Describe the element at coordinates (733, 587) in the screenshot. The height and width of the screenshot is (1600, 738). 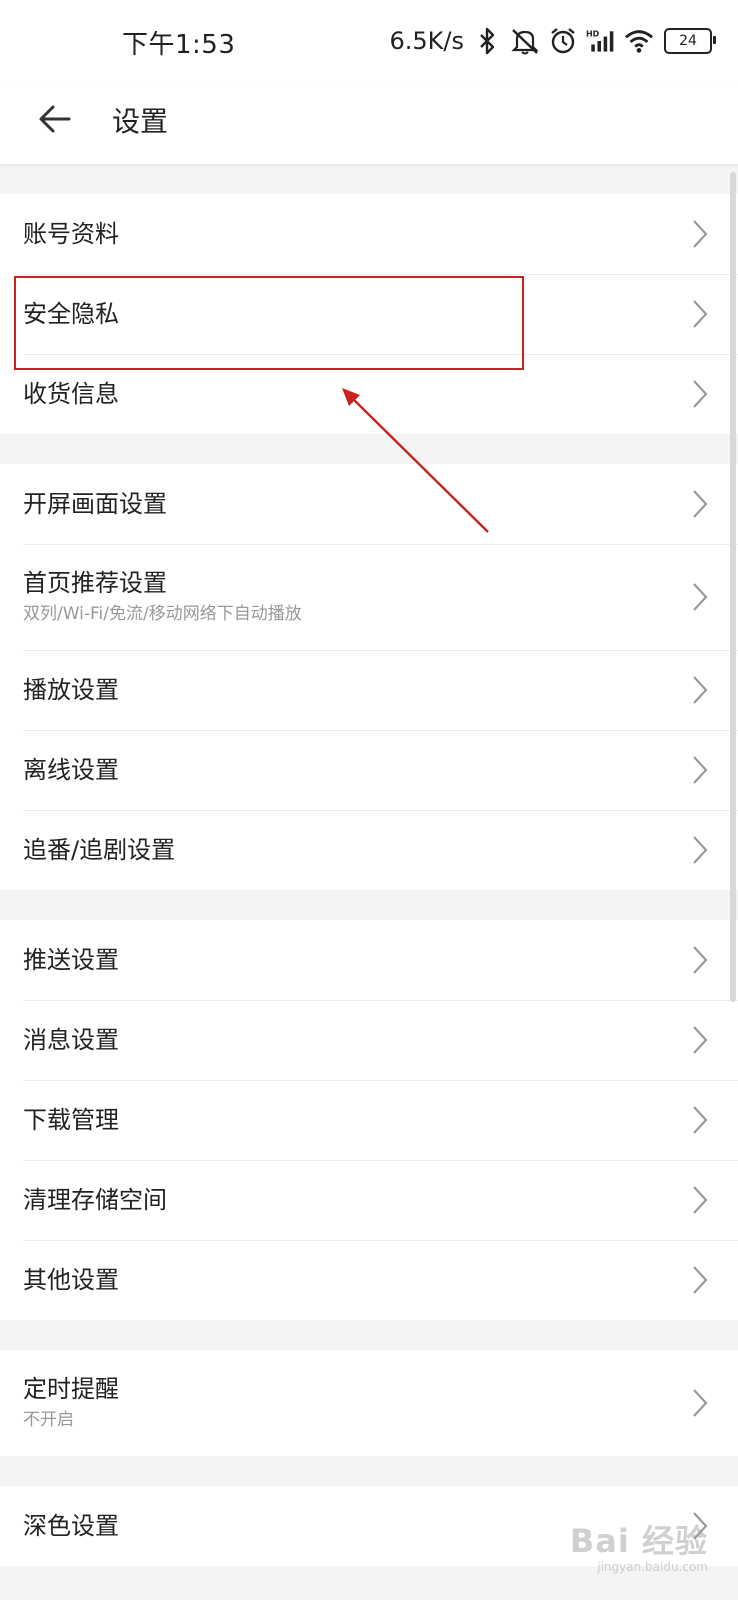
I see `scrollbar` at that location.